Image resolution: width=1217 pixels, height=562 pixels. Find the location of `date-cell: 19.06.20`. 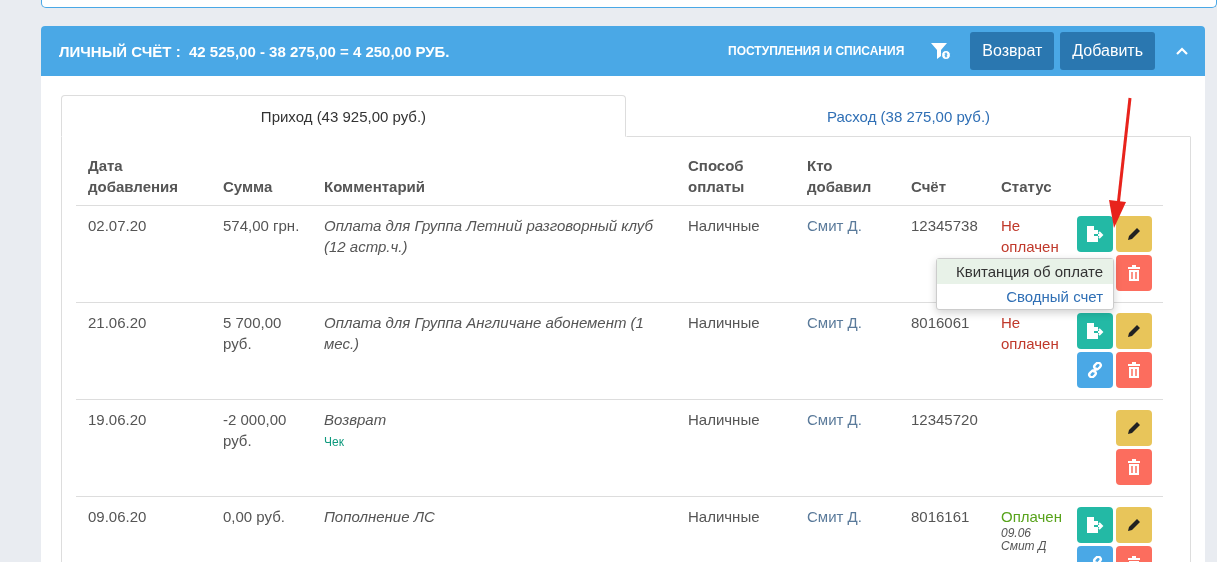

date-cell: 19.06.20 is located at coordinates (117, 419).